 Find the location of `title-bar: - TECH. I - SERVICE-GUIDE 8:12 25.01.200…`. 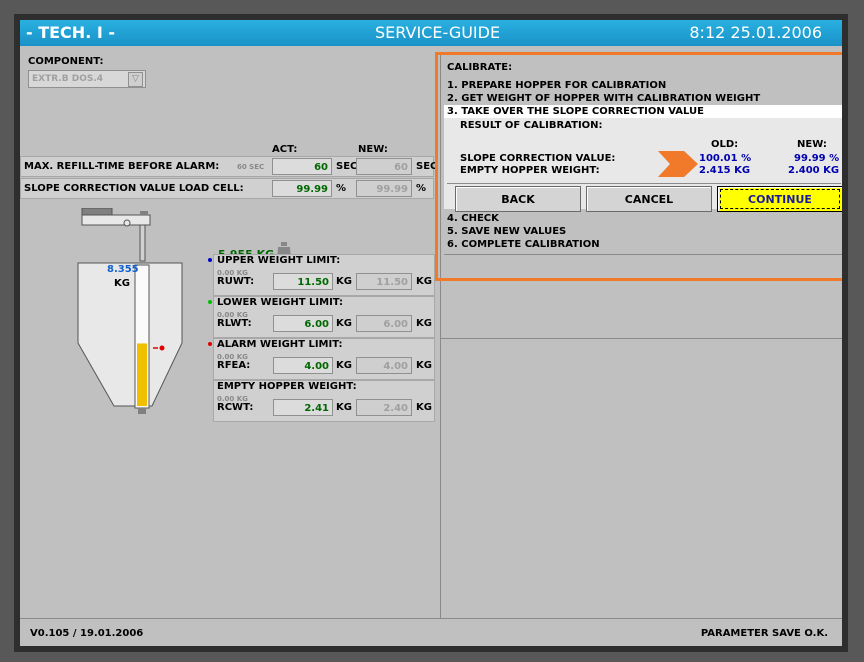

title-bar: - TECH. I - SERVICE-GUIDE 8:12 25.01.200… is located at coordinates (431, 33).